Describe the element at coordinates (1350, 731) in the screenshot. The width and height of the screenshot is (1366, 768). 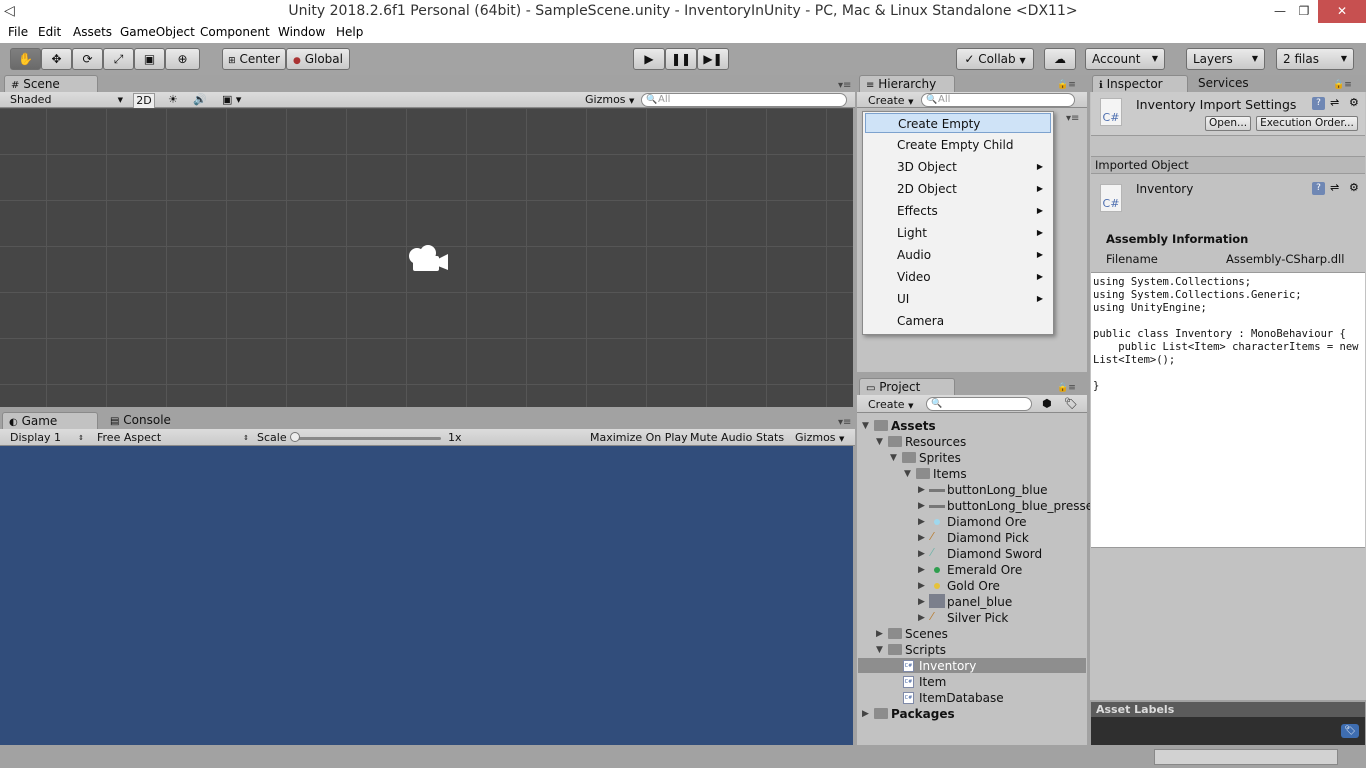
I see `label-tag-icon: 🏷` at that location.